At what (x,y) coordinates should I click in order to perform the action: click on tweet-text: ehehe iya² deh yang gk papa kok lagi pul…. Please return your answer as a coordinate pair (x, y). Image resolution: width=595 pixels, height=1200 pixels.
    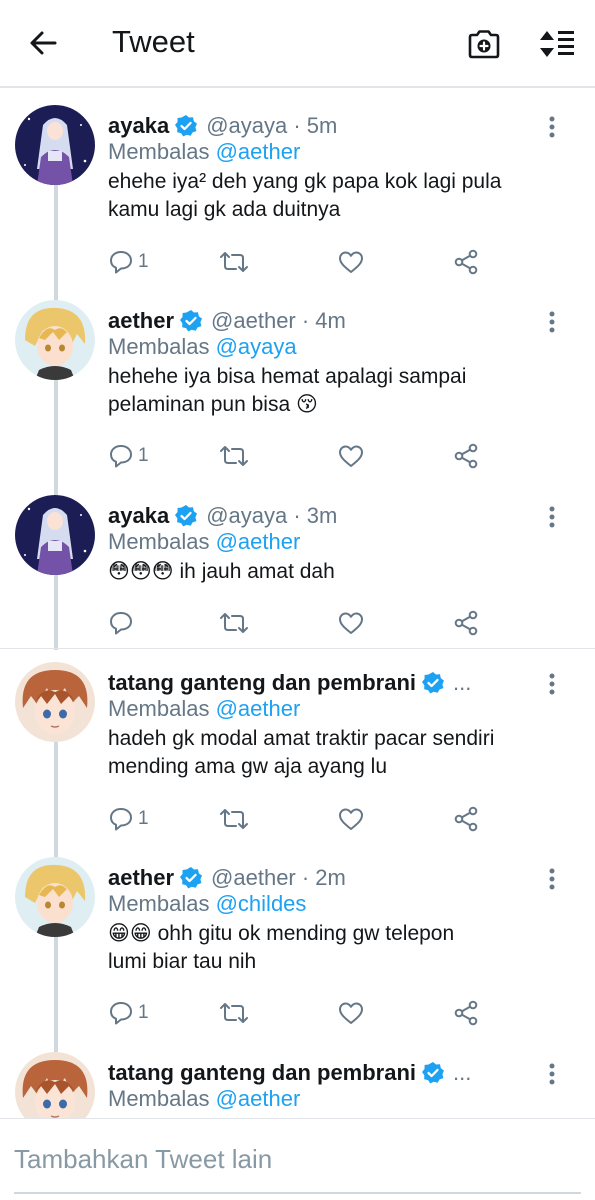
    Looking at the image, I should click on (305, 195).